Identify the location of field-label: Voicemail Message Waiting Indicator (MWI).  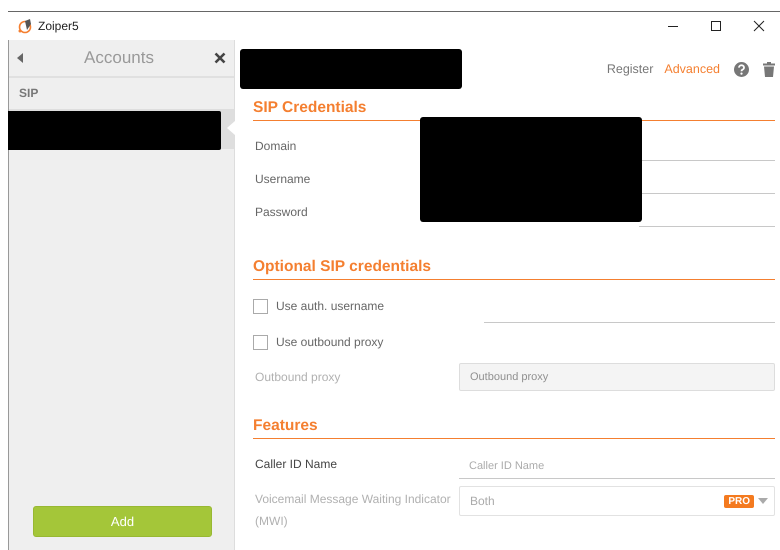
(353, 510).